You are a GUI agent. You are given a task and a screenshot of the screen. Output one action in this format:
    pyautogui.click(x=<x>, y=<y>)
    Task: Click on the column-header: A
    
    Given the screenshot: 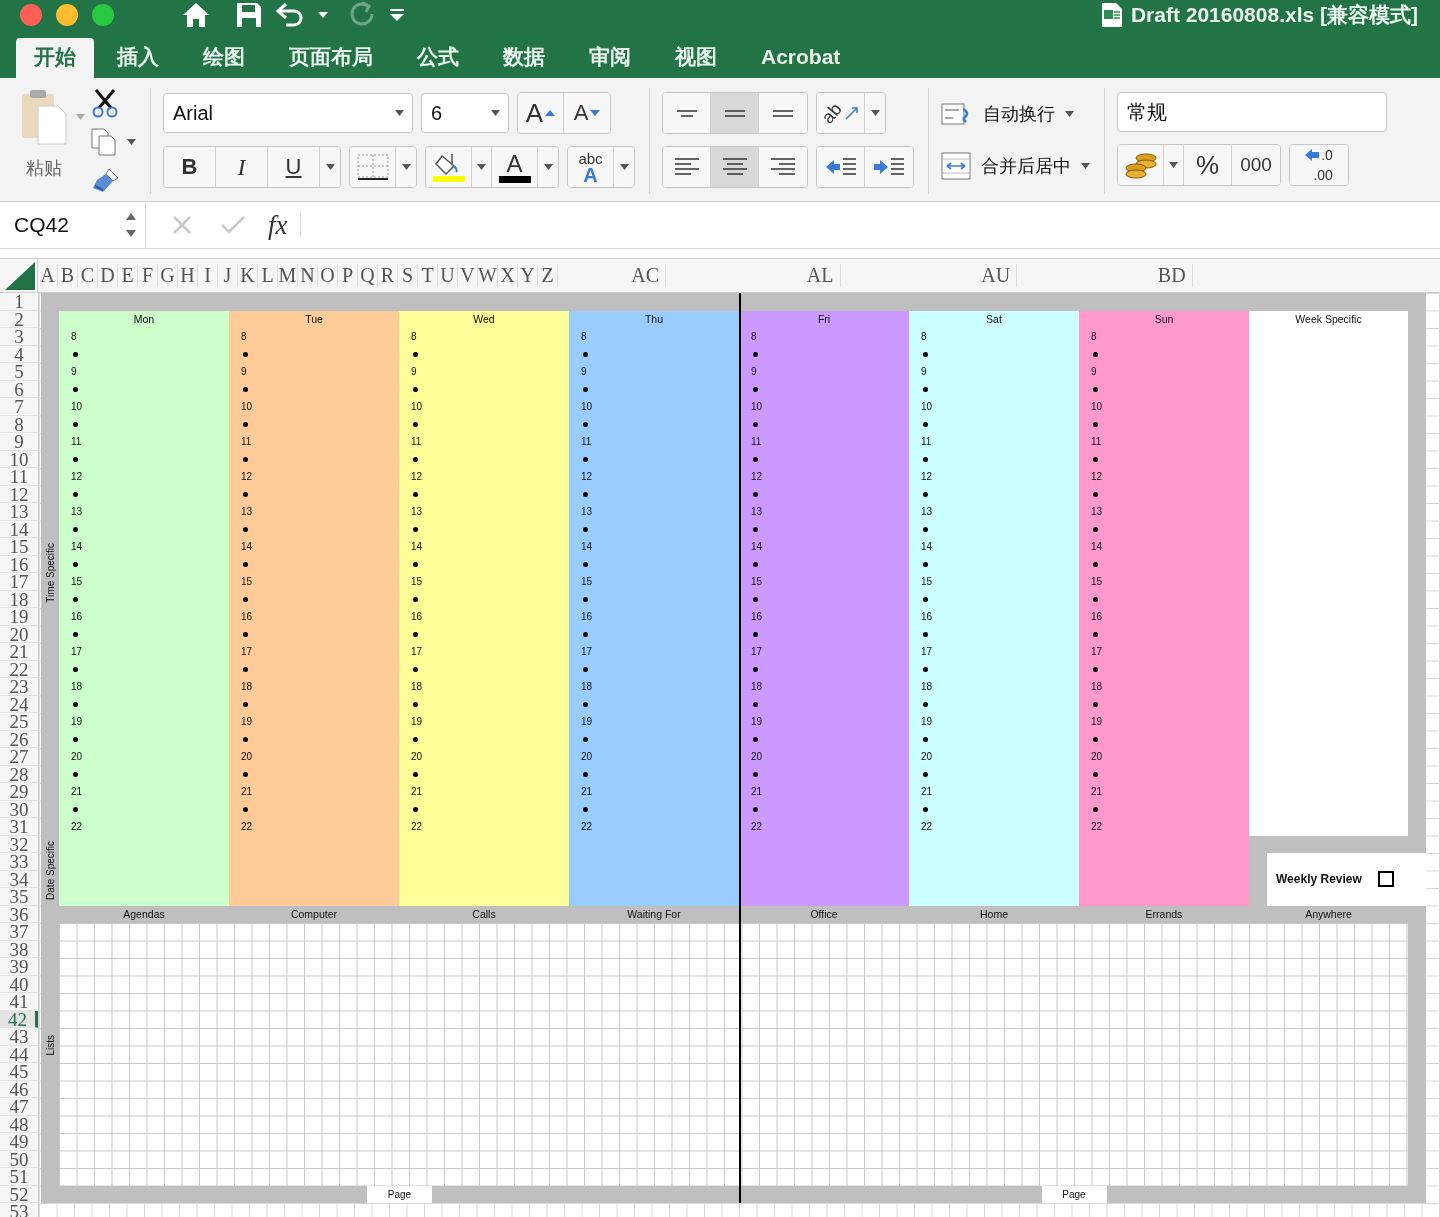 What is the action you would take?
    pyautogui.click(x=48, y=275)
    